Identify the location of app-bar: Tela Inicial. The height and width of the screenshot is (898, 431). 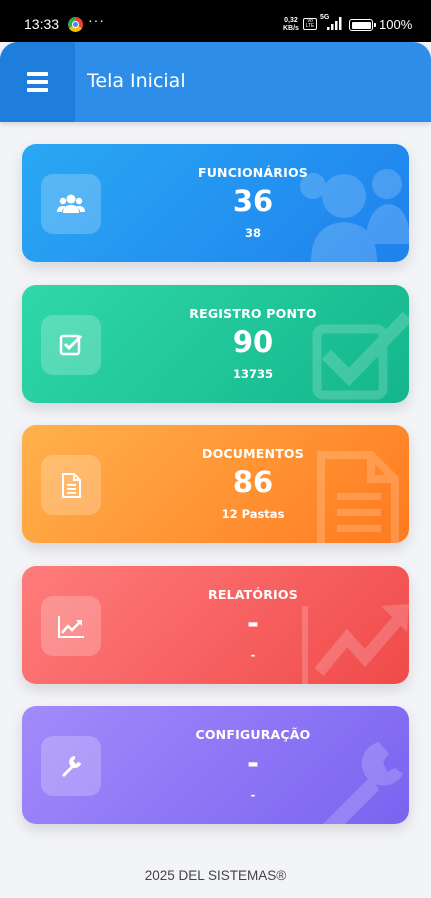
(215, 82).